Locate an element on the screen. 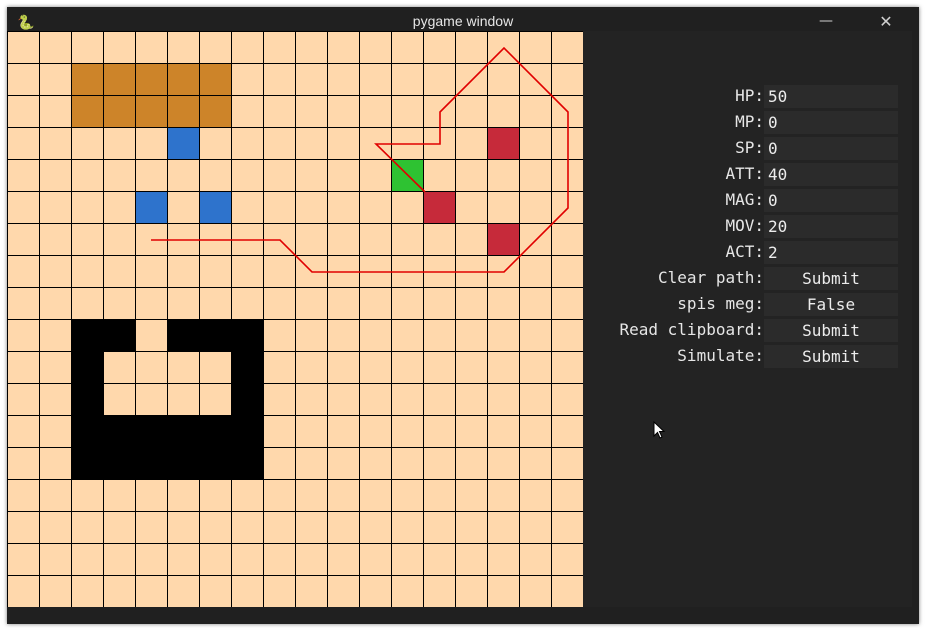  stat-row-clear-path: Clear path: Submit is located at coordinates (747, 278).